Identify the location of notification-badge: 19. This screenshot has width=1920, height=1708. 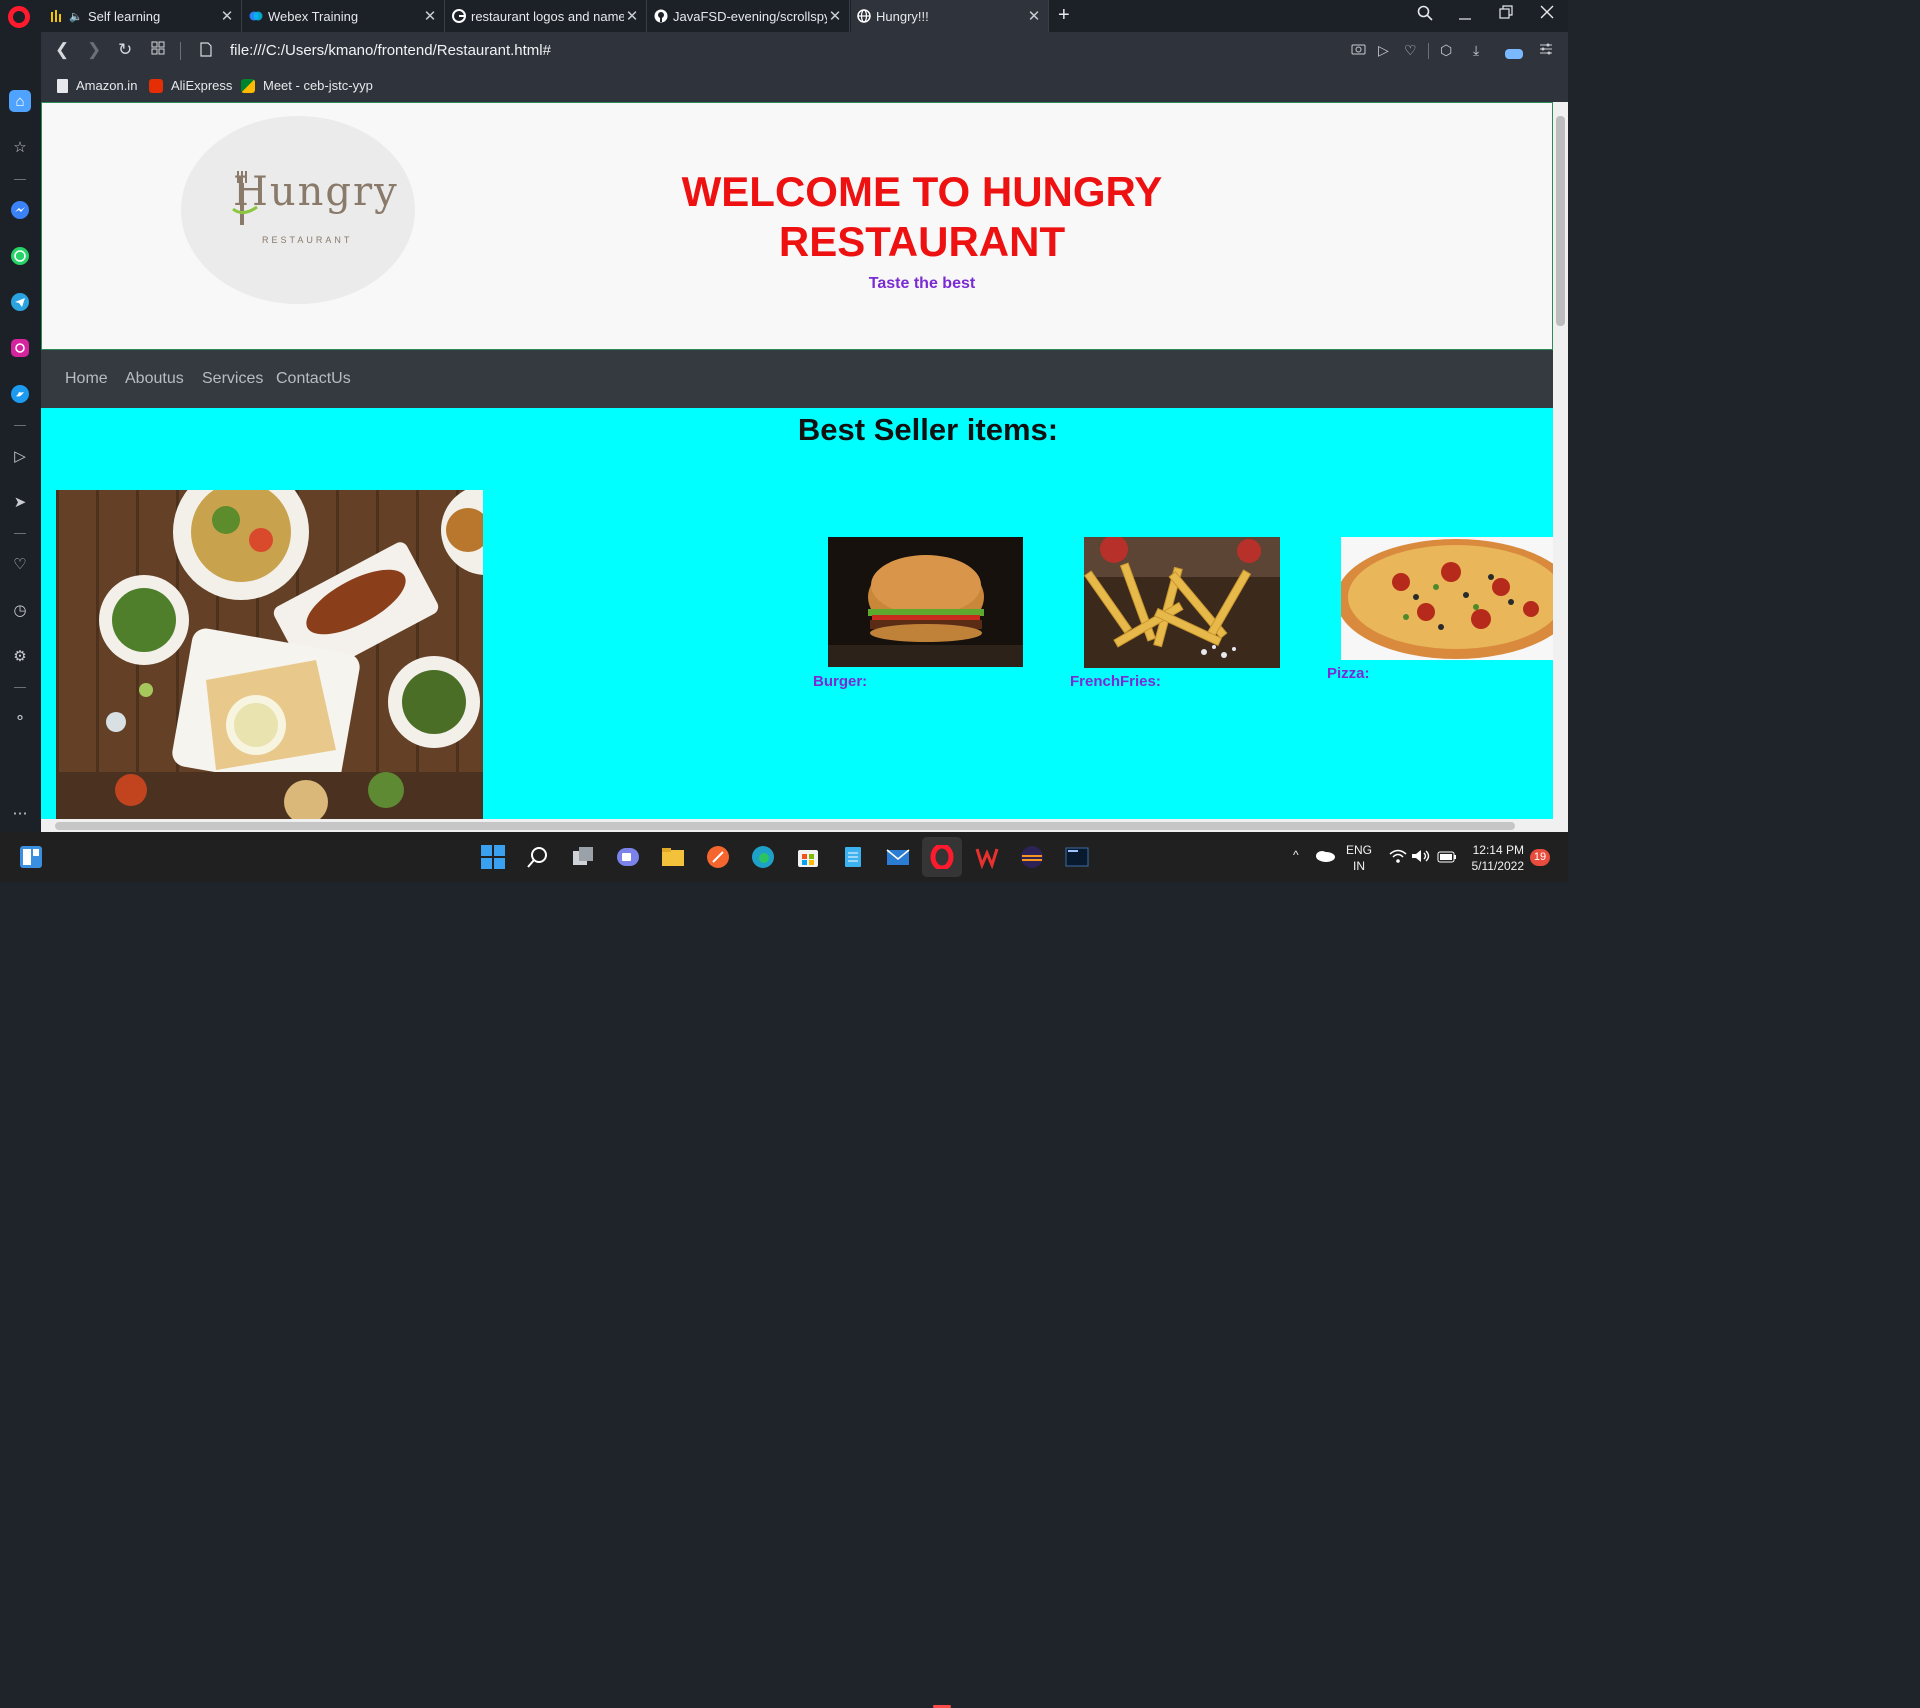
(1540, 857).